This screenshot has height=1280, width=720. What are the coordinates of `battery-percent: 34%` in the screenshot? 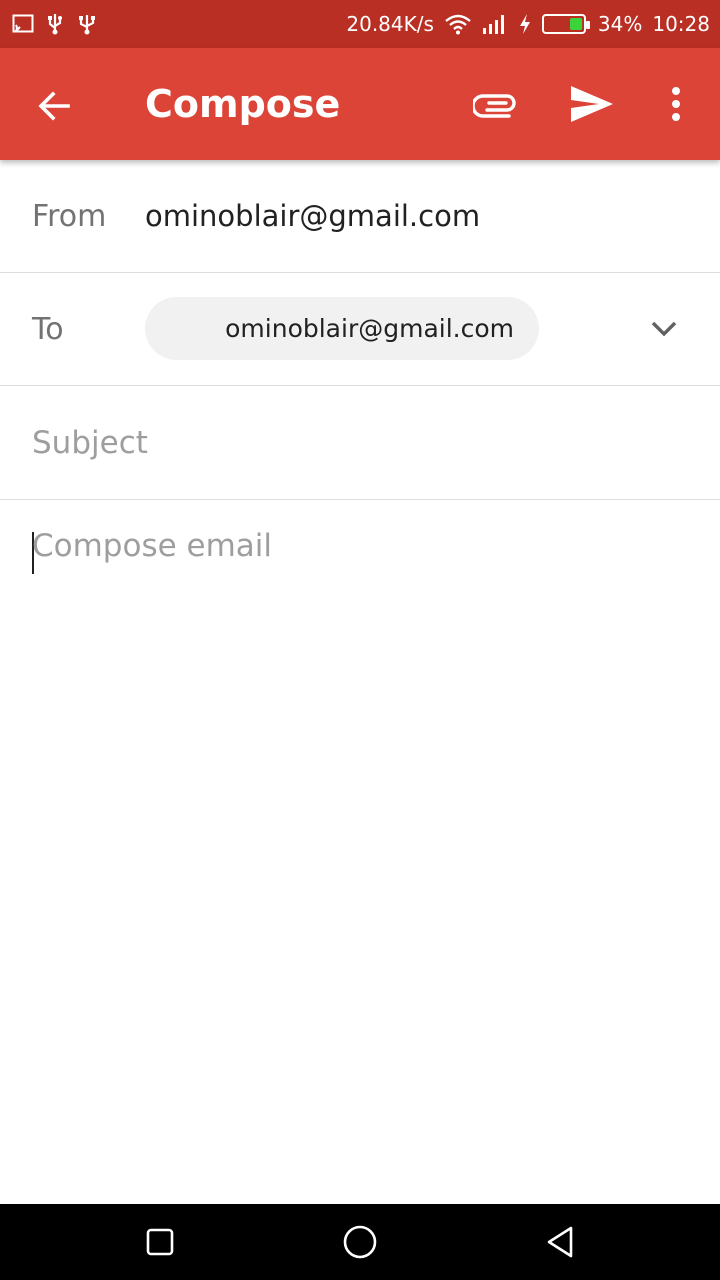 It's located at (620, 24).